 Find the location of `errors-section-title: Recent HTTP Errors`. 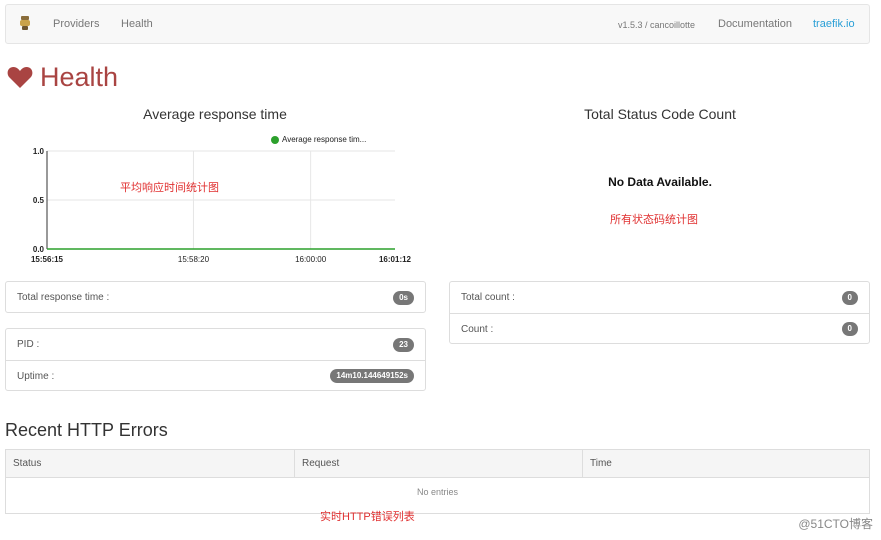

errors-section-title: Recent HTTP Errors is located at coordinates (86, 430).